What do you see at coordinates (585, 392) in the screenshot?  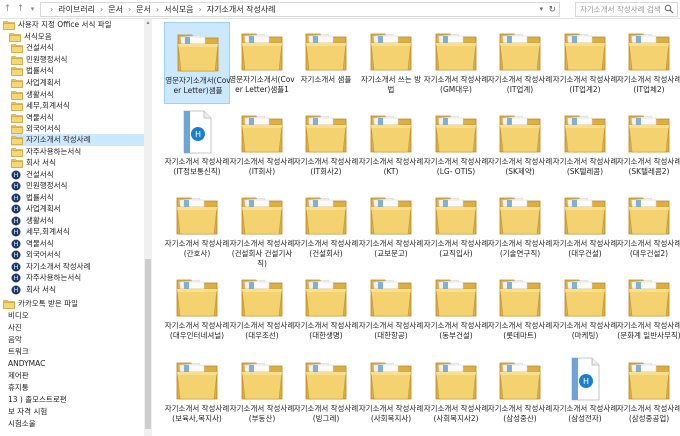 I see `file-tile: H 자기소개서 작성사례(삼성전자)` at bounding box center [585, 392].